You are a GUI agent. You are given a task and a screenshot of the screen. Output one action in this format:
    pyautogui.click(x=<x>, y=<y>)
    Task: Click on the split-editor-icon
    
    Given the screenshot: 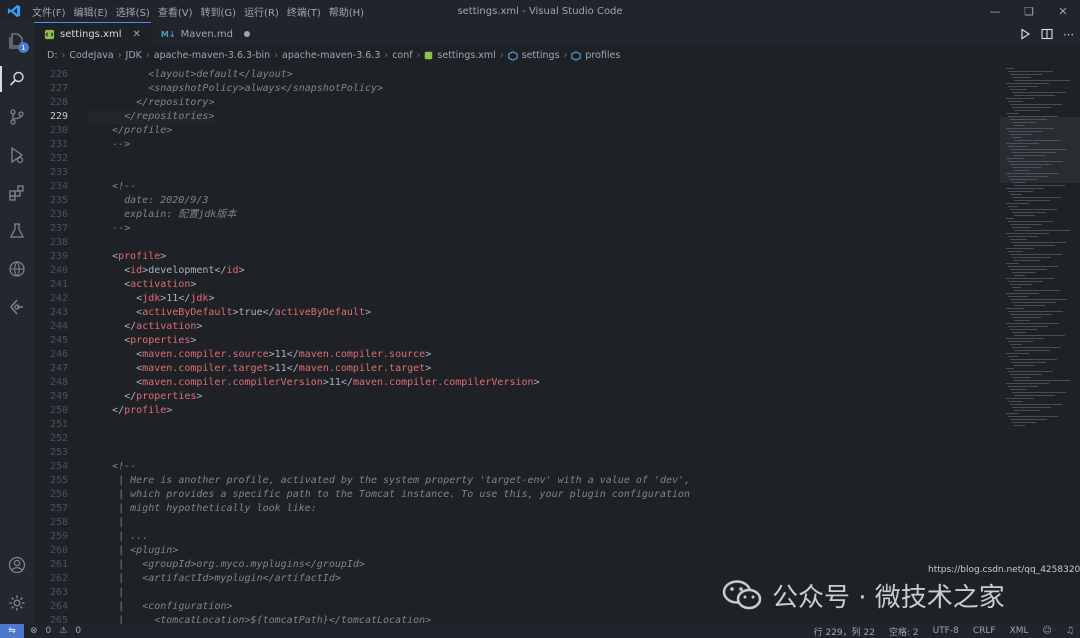 What is the action you would take?
    pyautogui.click(x=1047, y=34)
    